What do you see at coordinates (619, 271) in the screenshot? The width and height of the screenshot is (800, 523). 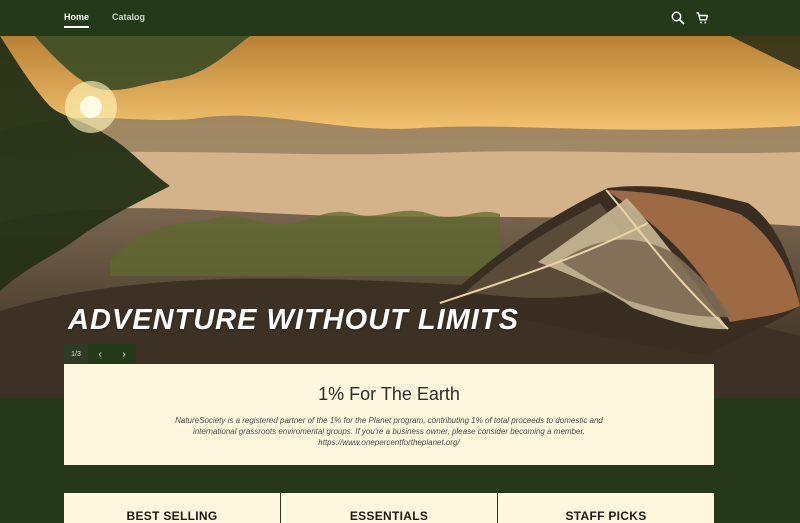 I see `tent-image` at bounding box center [619, 271].